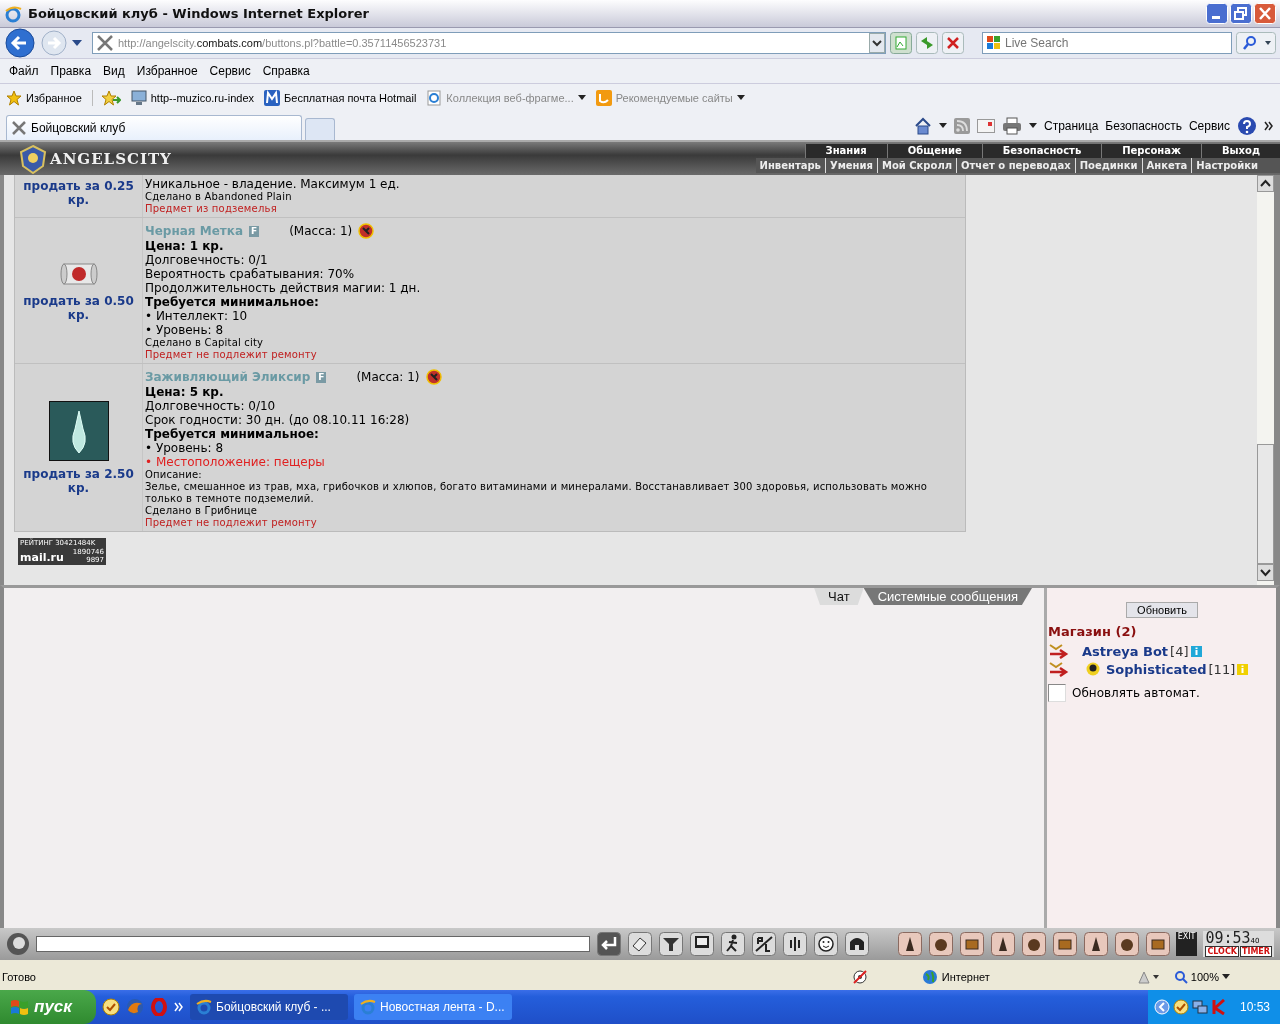  Describe the element at coordinates (1162, 610) in the screenshot. I see `refresh-button: Обновить` at that location.